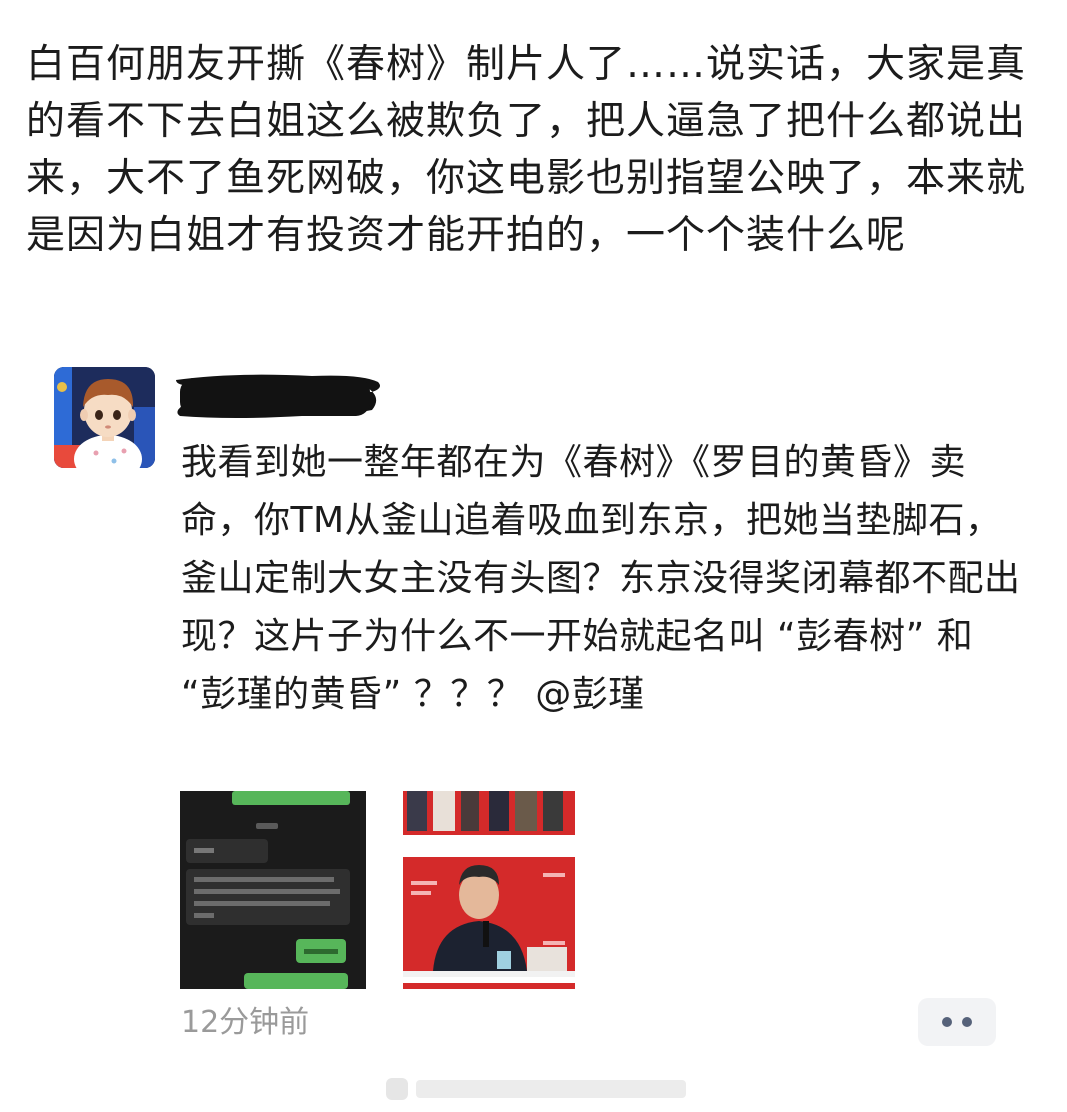 This screenshot has height=1112, width=1067. I want to click on redacted-username, so click(278, 397).